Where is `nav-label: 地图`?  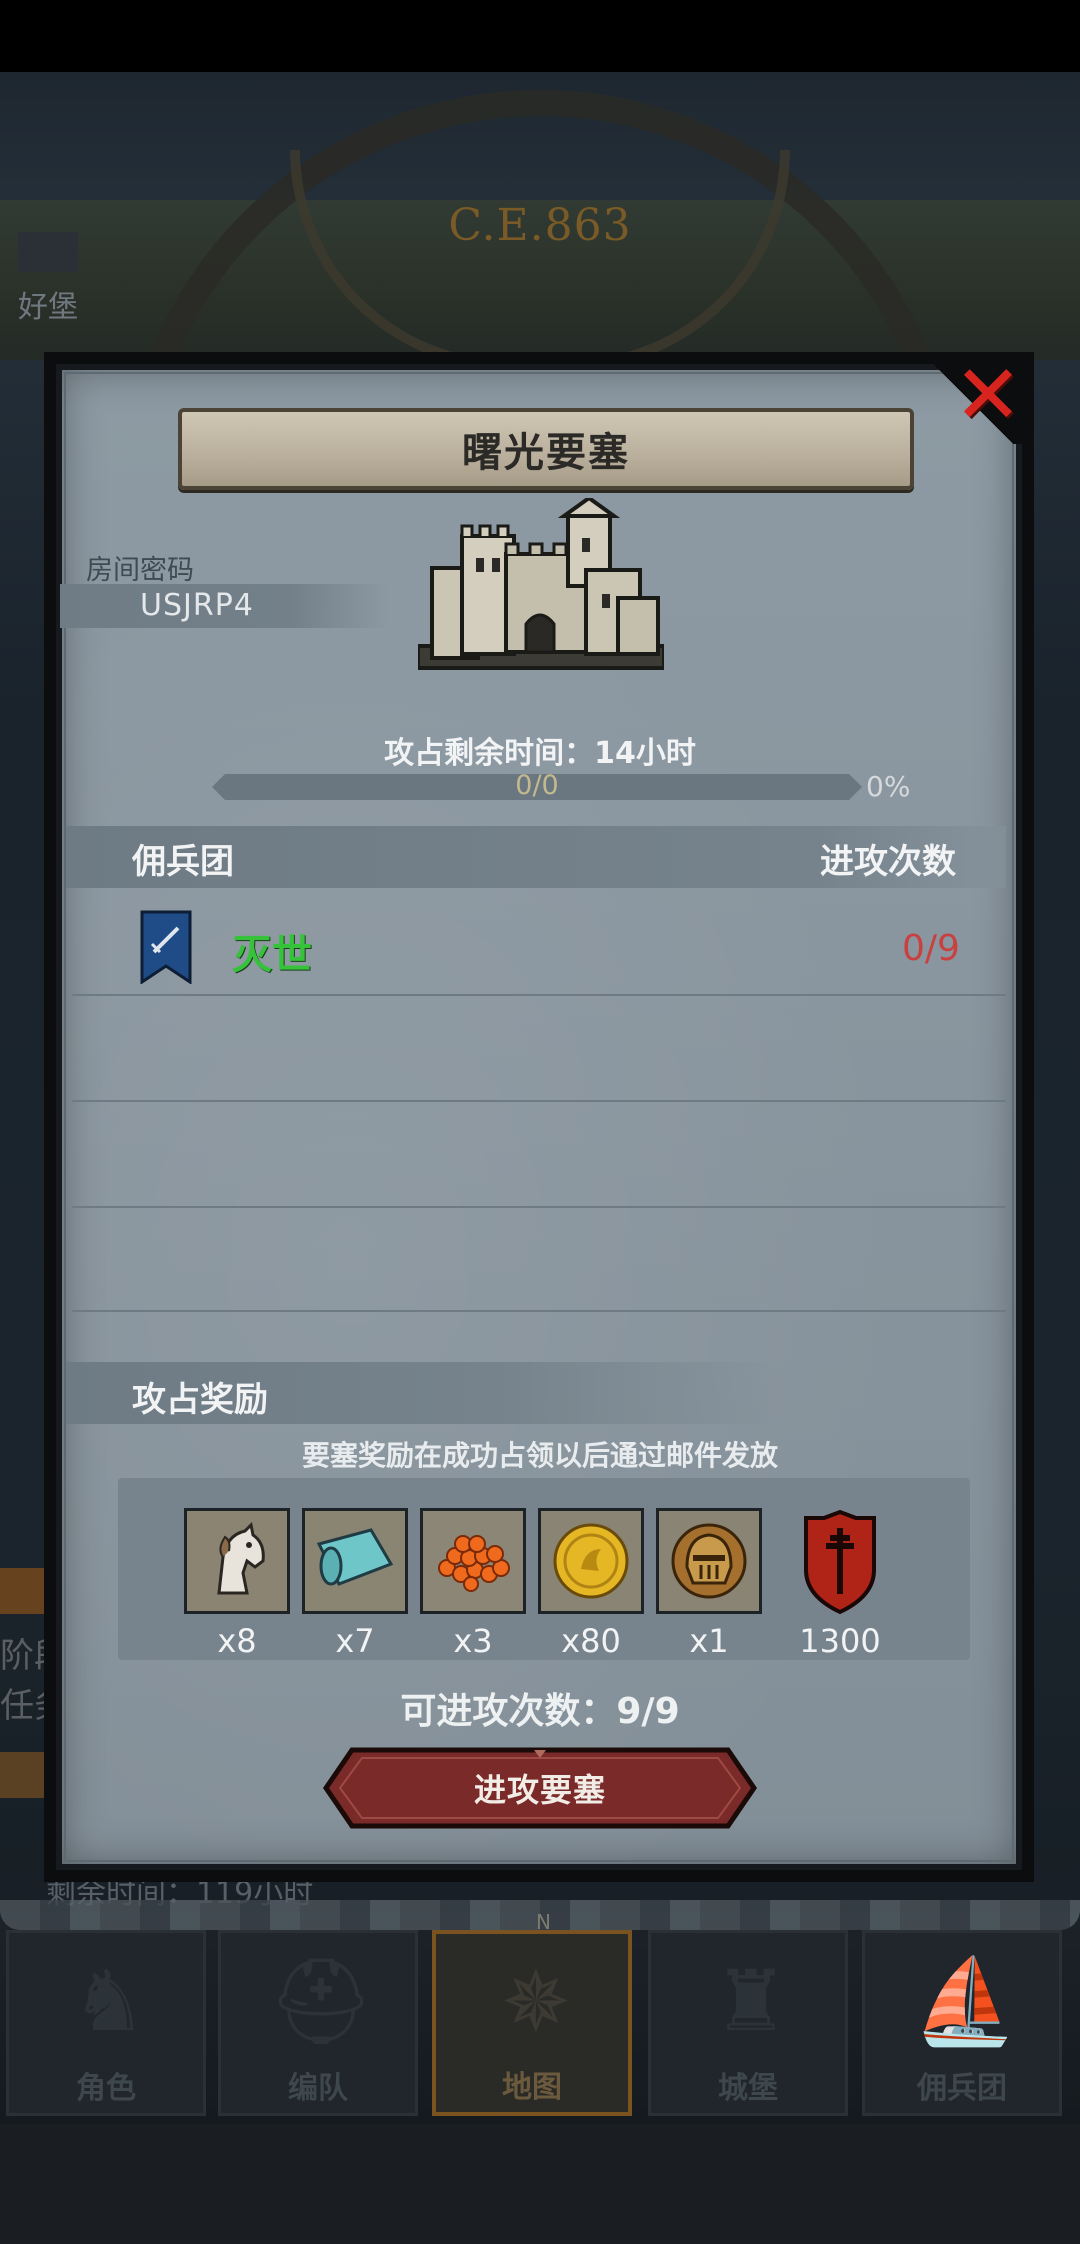
nav-label: 地图 is located at coordinates (532, 2087).